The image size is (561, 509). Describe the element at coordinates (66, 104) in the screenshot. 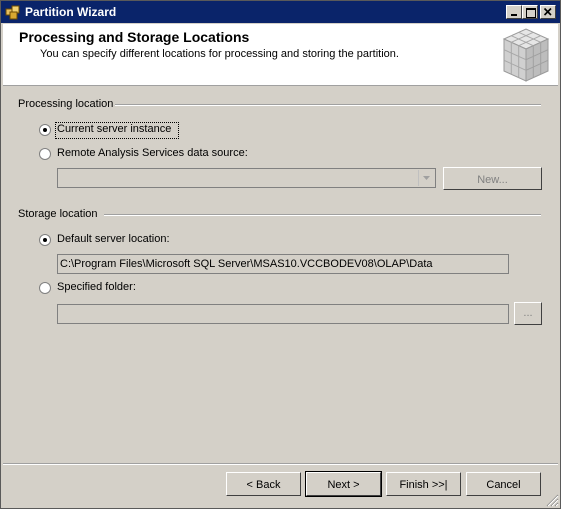

I see `processing-group-label: Processing location` at that location.